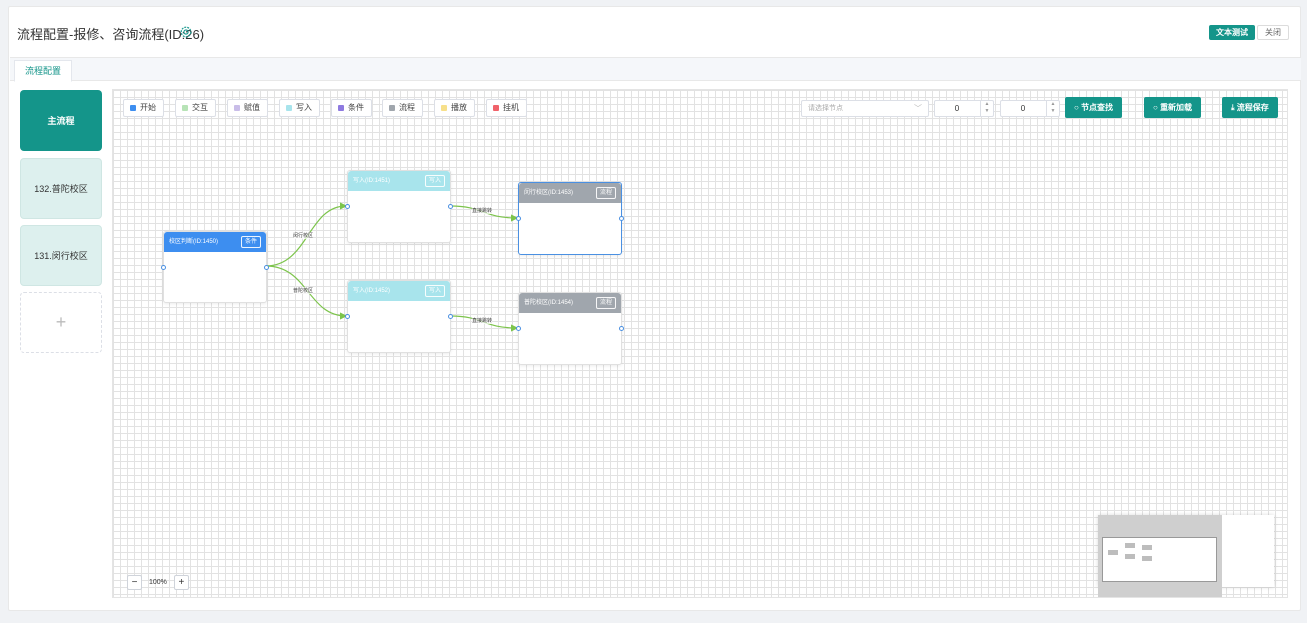 The height and width of the screenshot is (623, 1307). I want to click on tab-flow-config: 流程配置, so click(43, 71).